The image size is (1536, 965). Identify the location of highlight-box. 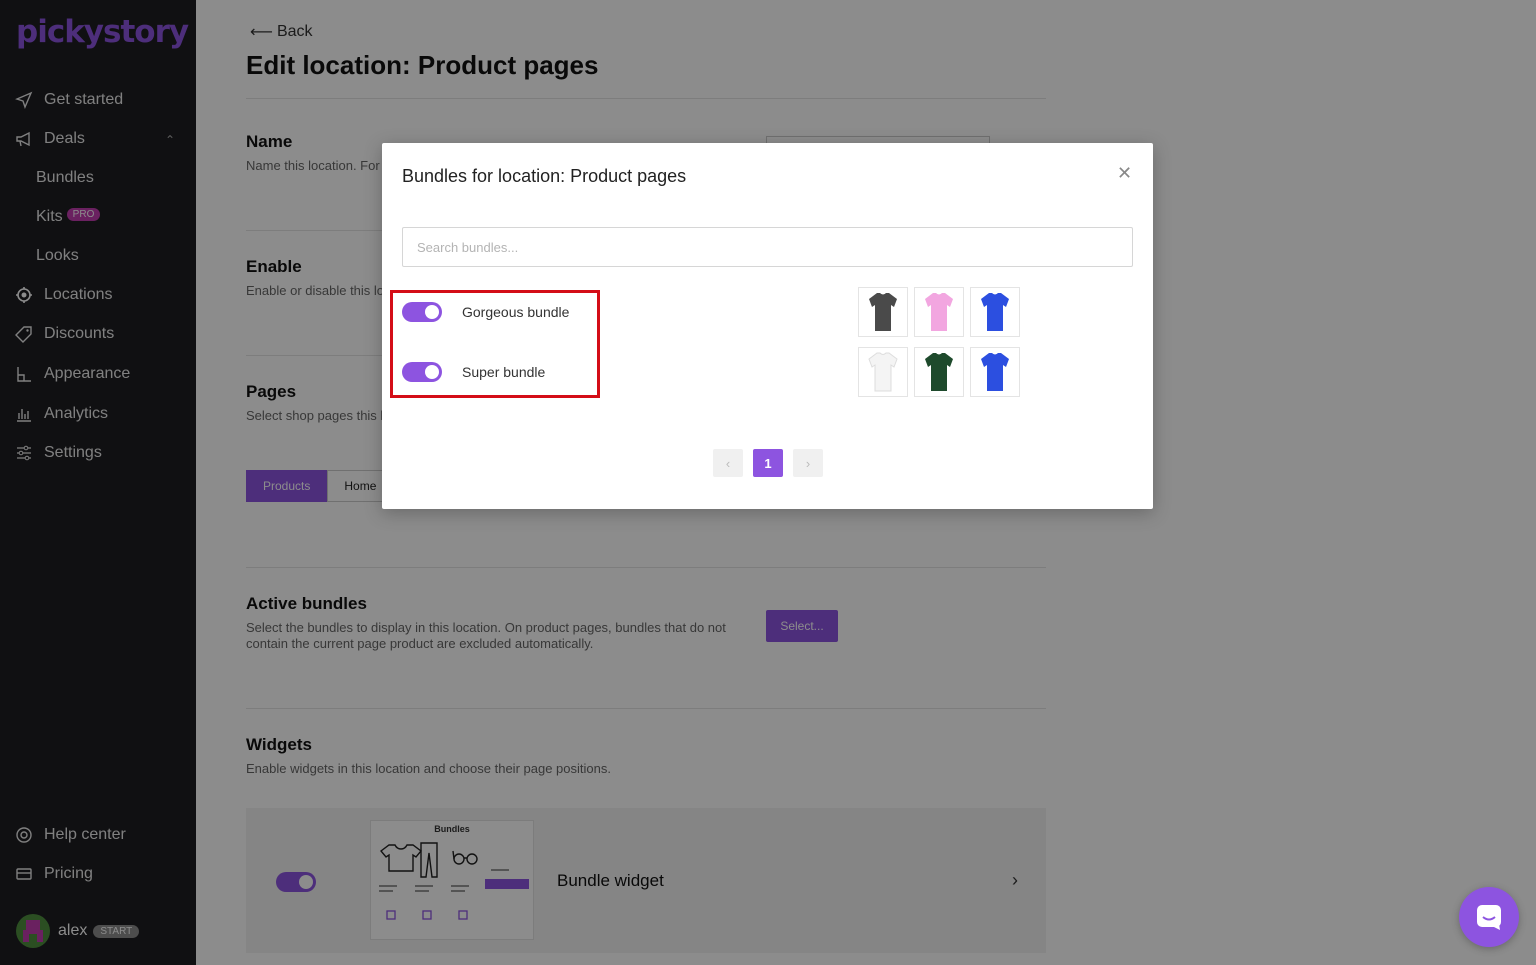
(495, 344).